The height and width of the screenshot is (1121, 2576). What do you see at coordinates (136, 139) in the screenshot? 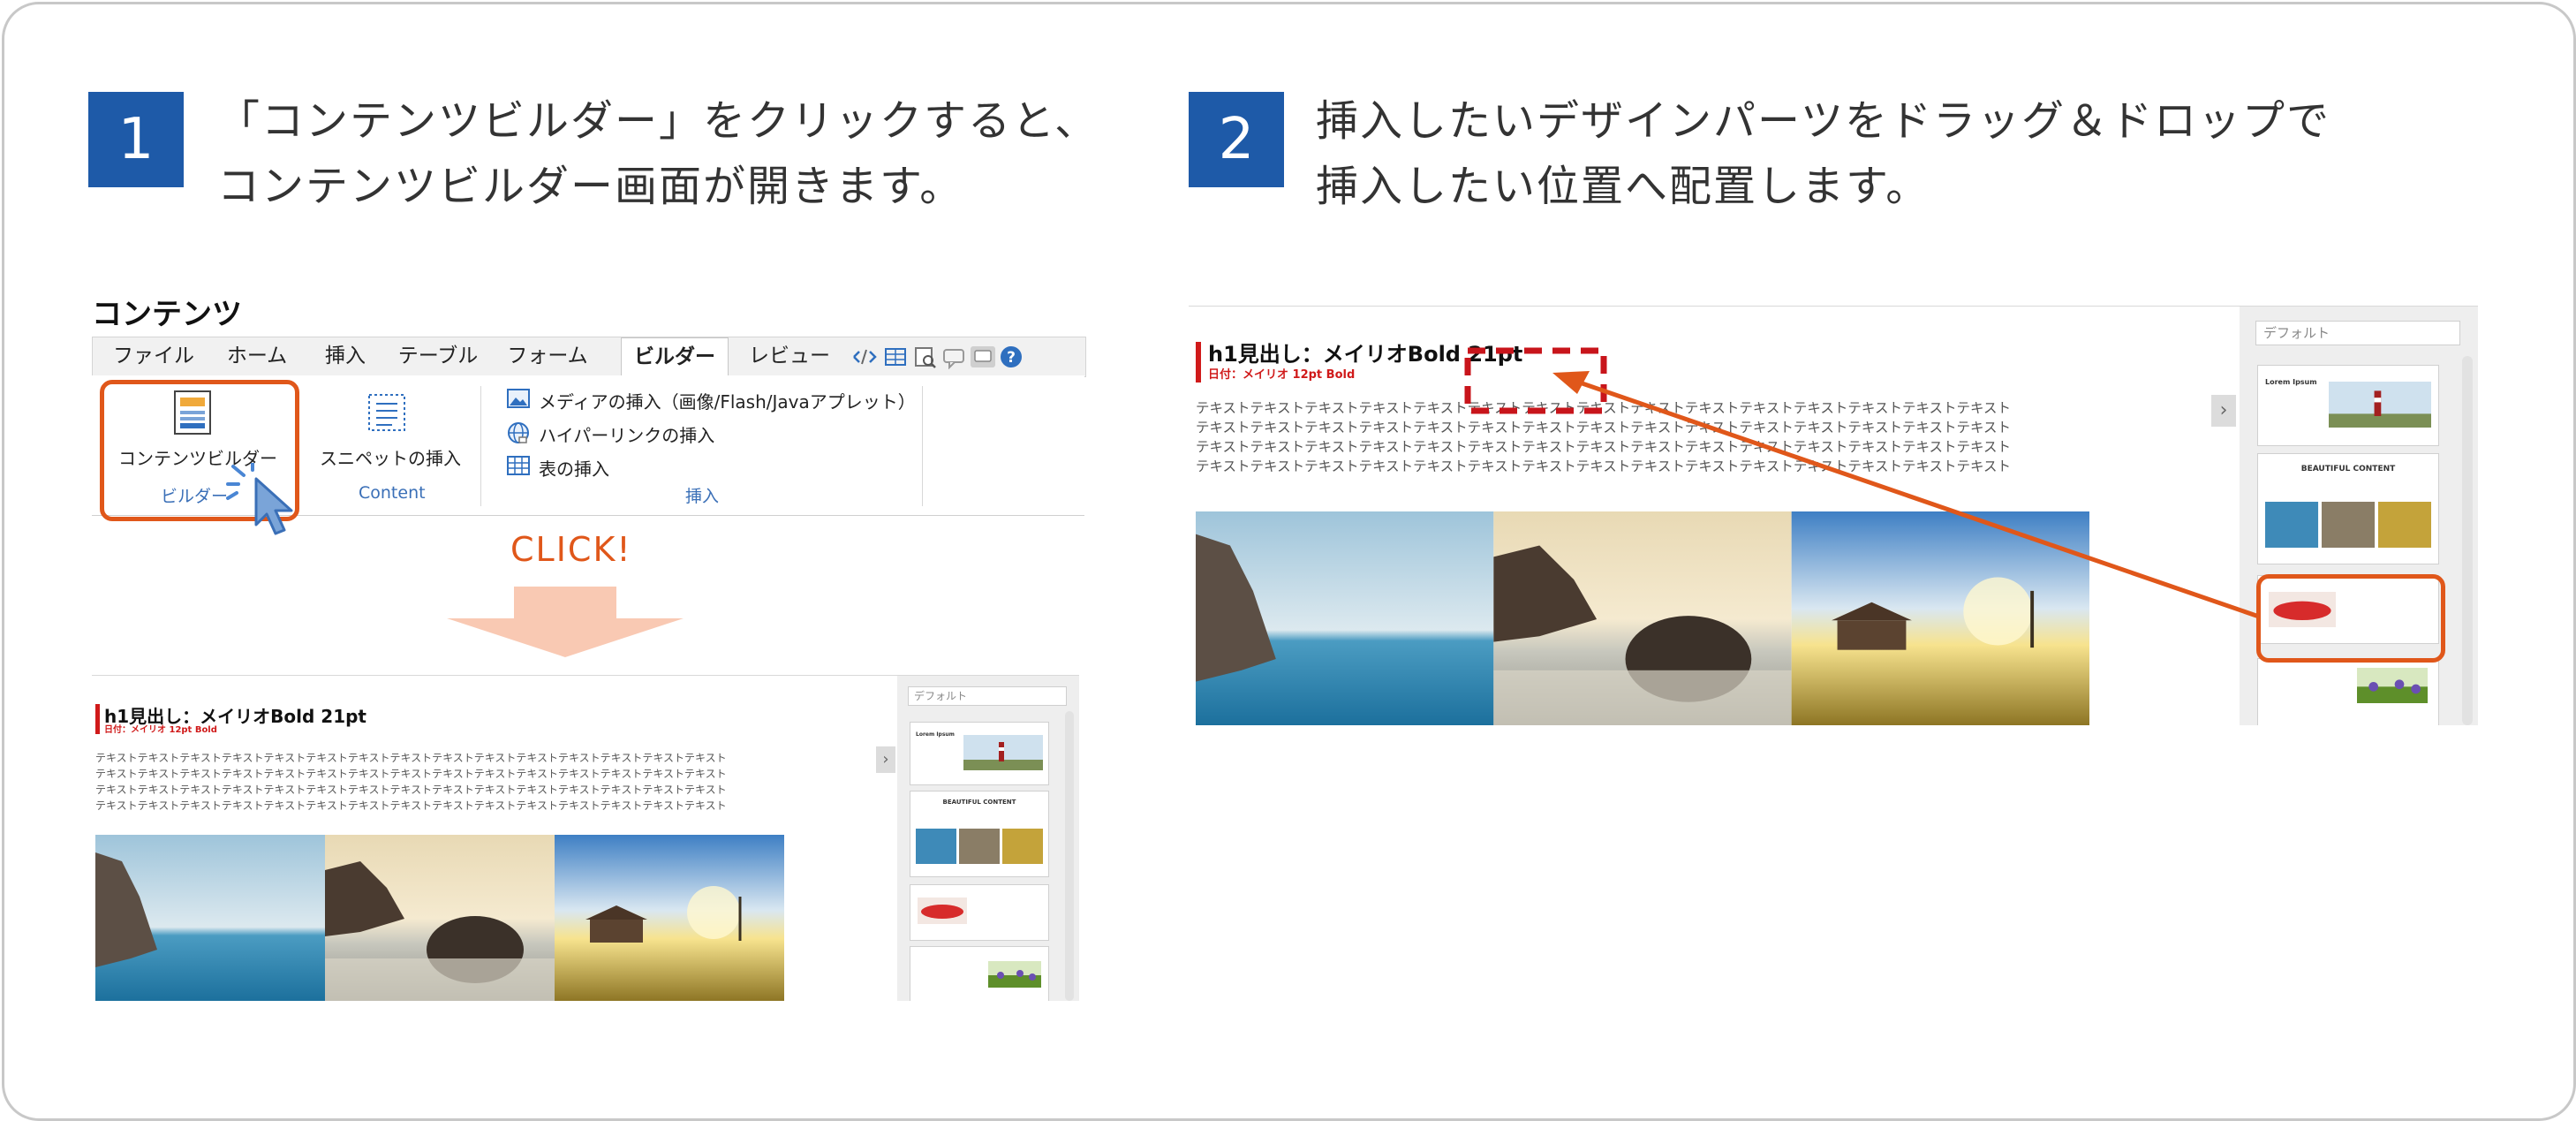
I see `step-1-badge: 1` at bounding box center [136, 139].